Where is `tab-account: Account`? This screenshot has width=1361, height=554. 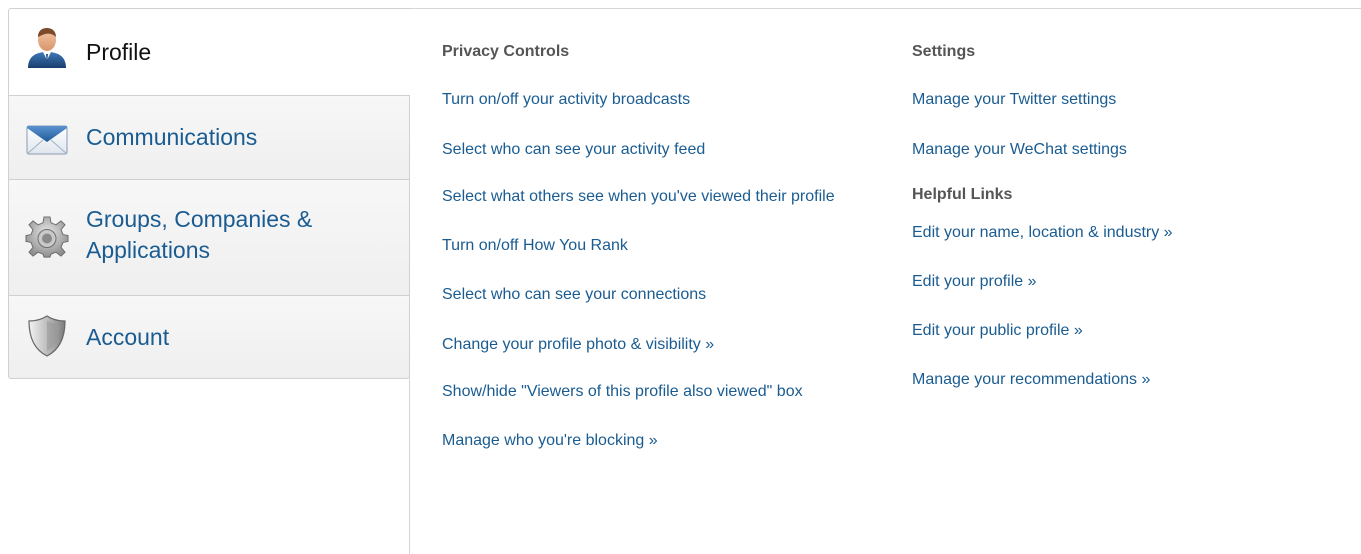
tab-account: Account is located at coordinates (209, 337).